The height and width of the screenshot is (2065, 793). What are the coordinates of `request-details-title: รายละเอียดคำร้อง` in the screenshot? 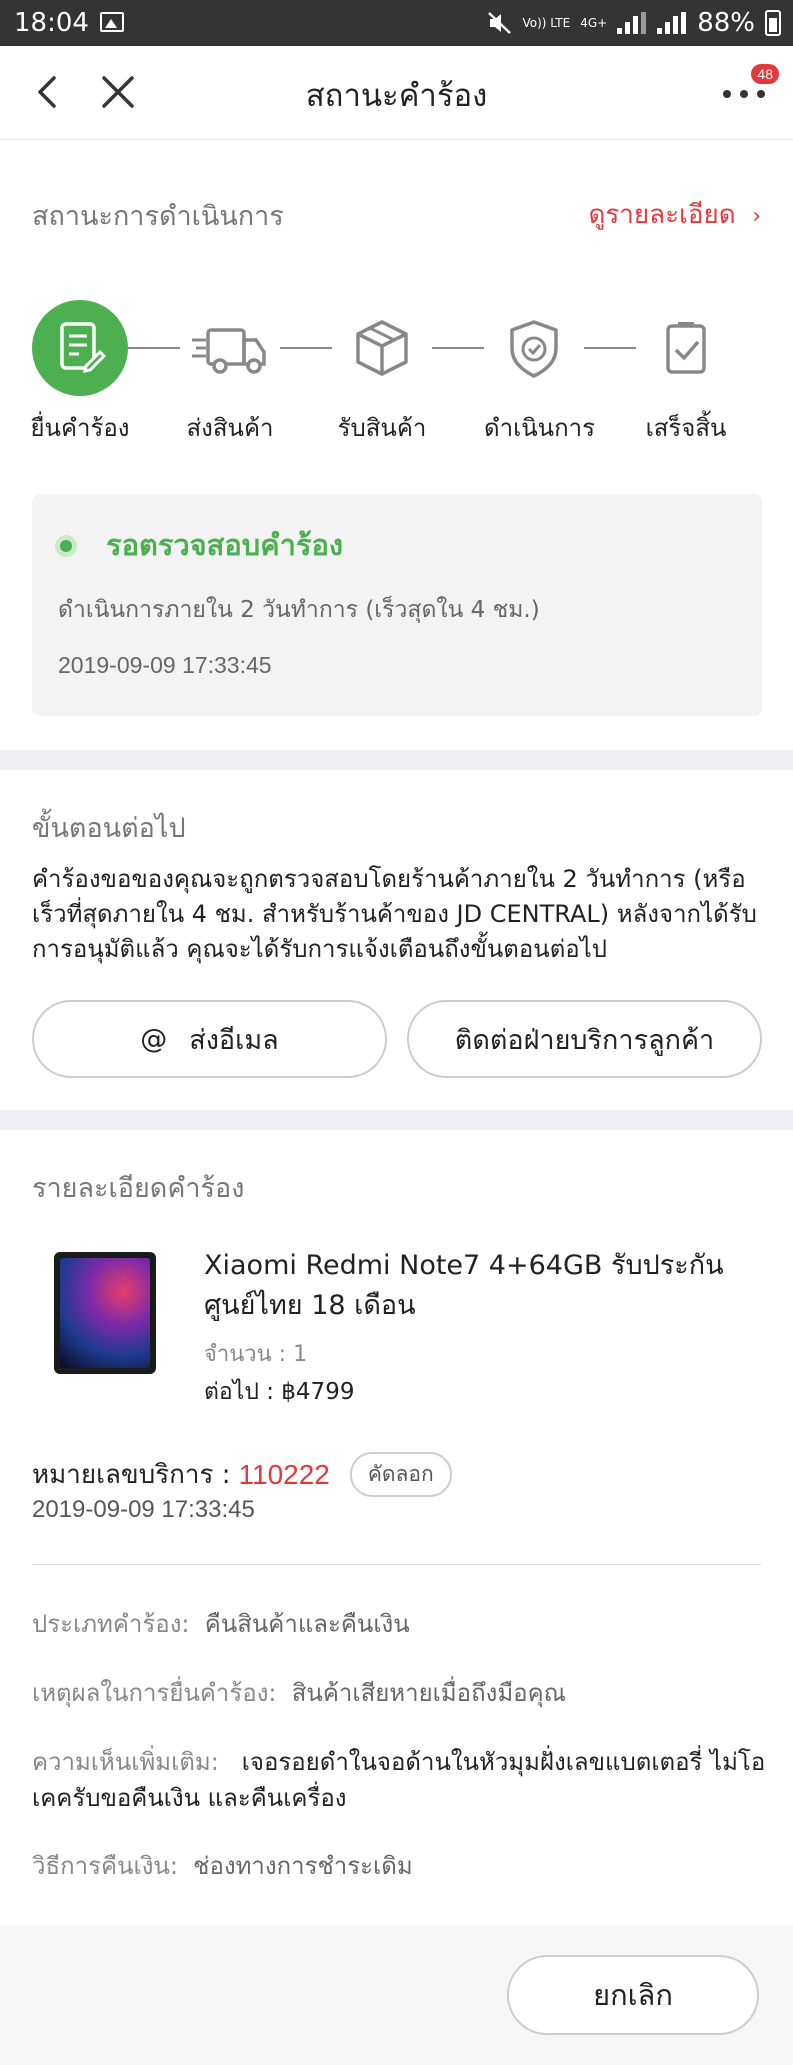 It's located at (138, 1188).